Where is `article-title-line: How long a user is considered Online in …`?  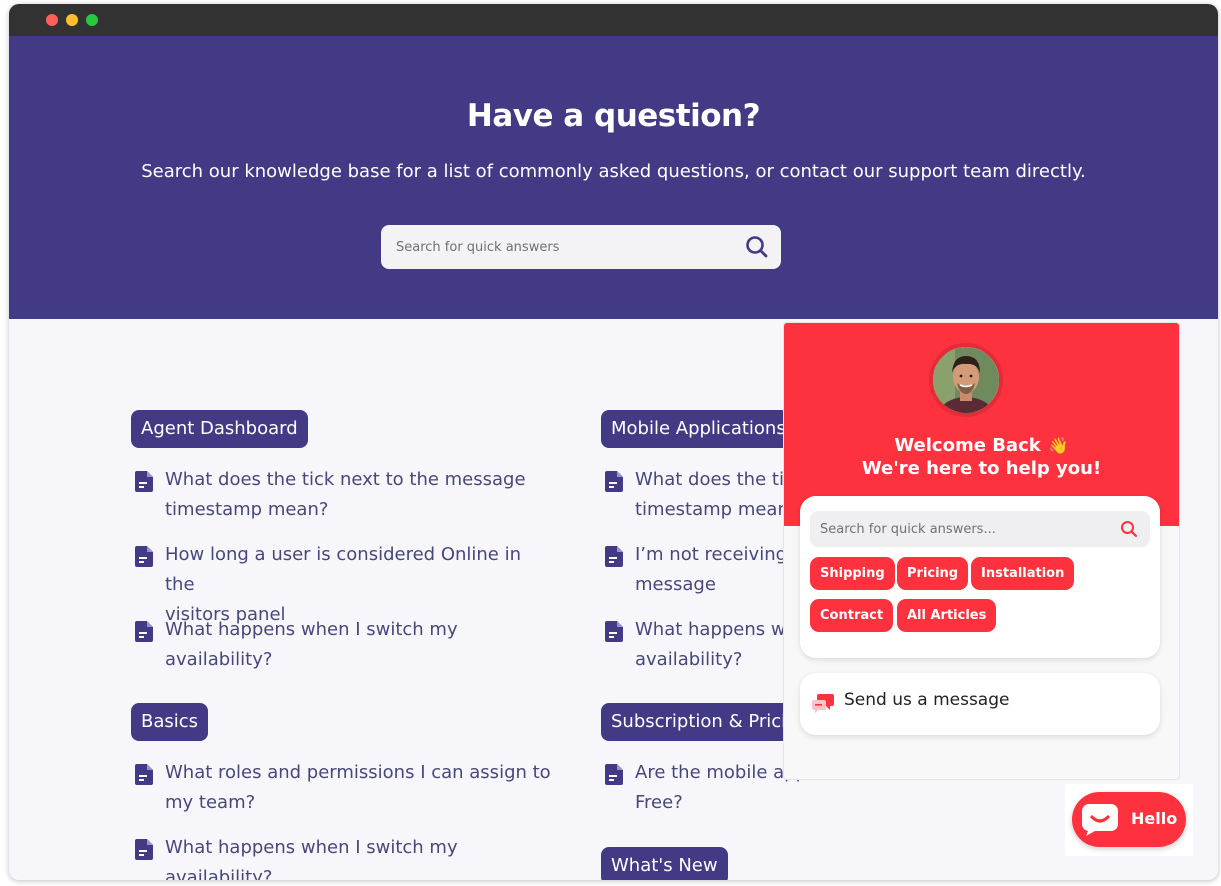 article-title-line: How long a user is considered Online in … is located at coordinates (343, 569).